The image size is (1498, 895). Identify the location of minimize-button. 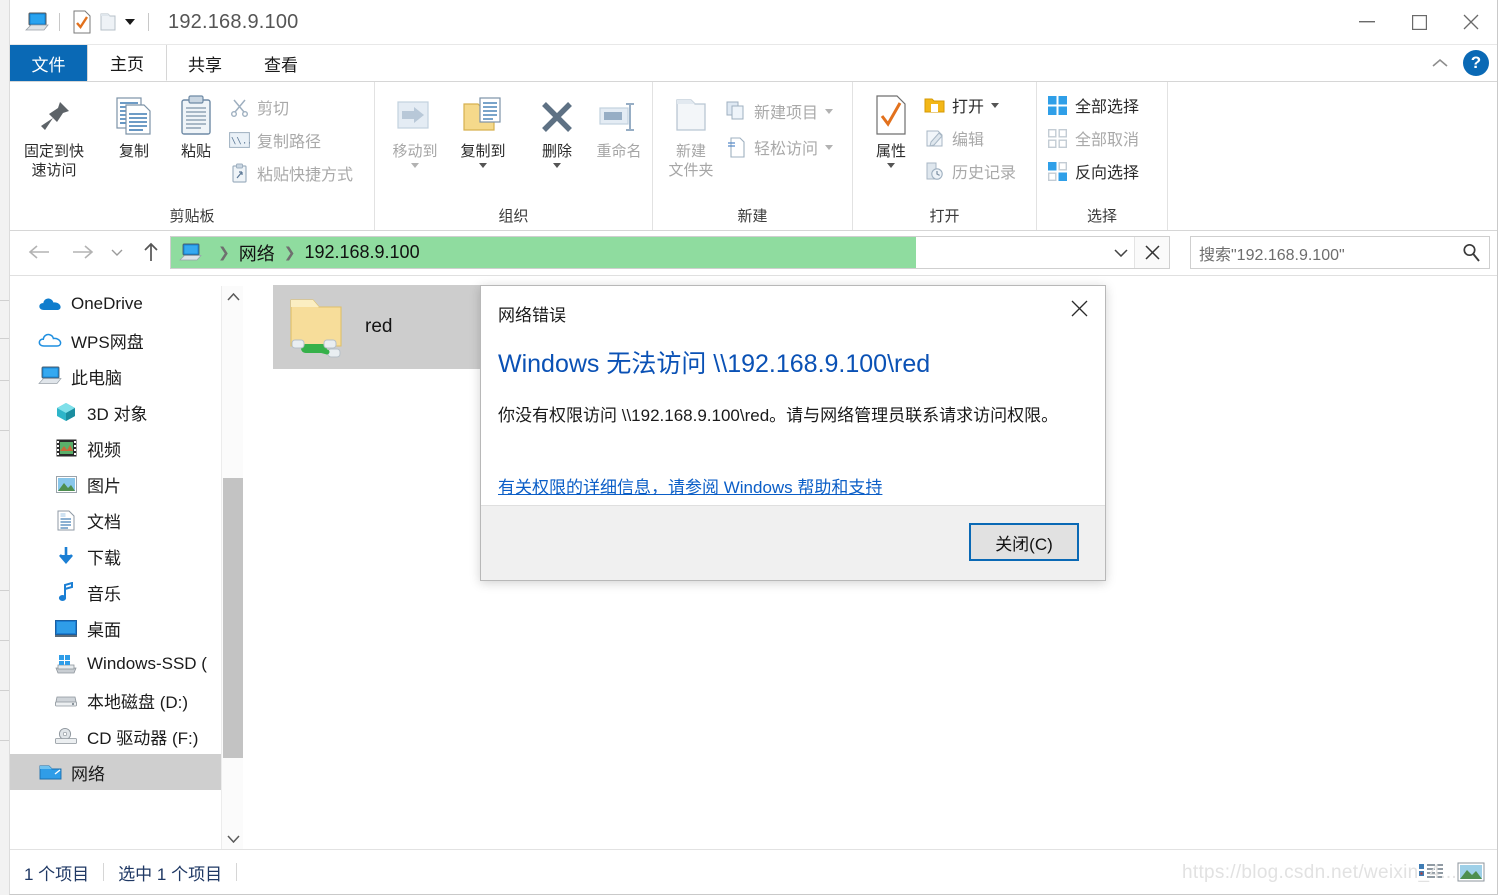
(1367, 22).